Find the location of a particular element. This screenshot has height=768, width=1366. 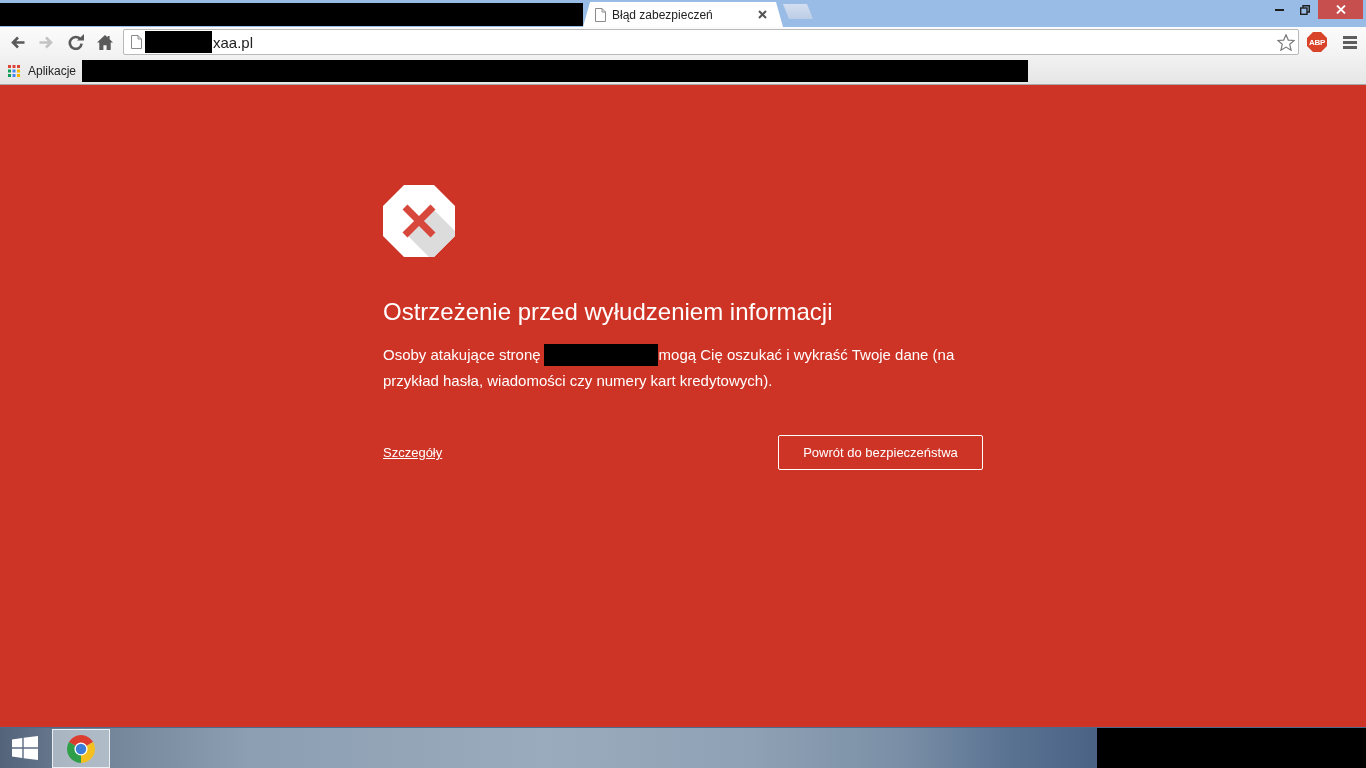

url-text: xaa.pl is located at coordinates (233, 42).